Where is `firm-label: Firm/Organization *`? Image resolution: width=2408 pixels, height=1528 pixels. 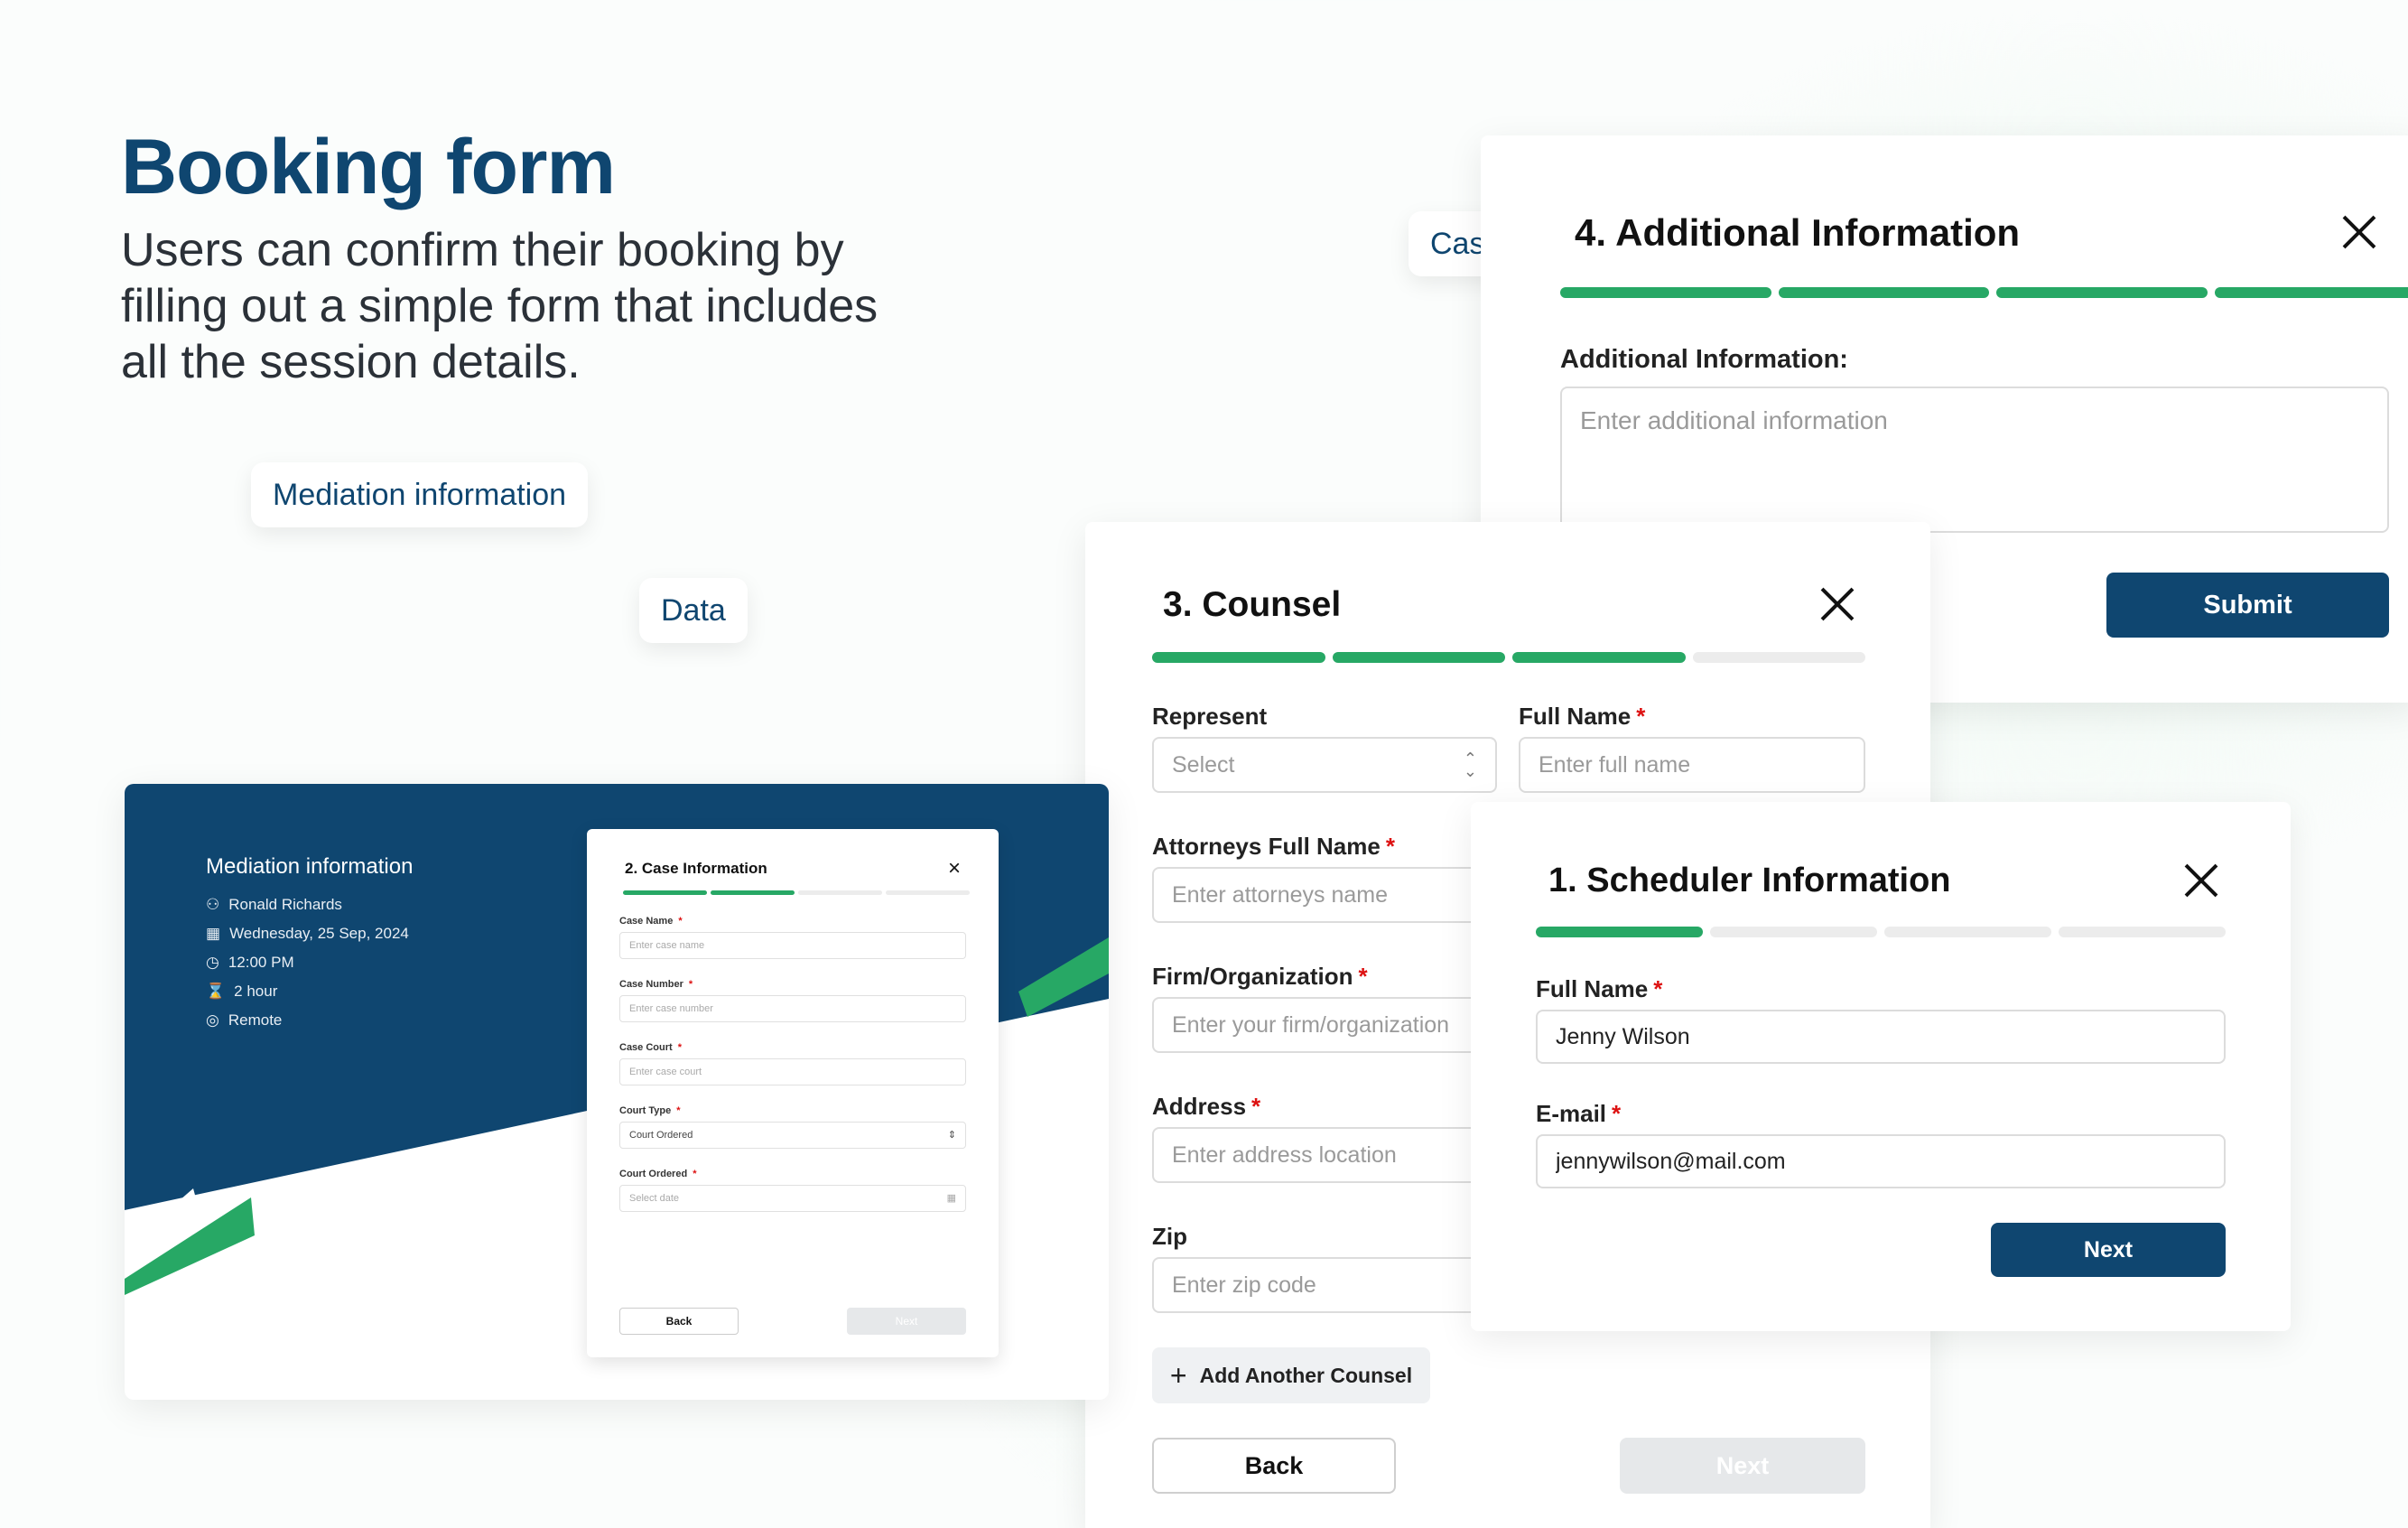 firm-label: Firm/Organization * is located at coordinates (1260, 976).